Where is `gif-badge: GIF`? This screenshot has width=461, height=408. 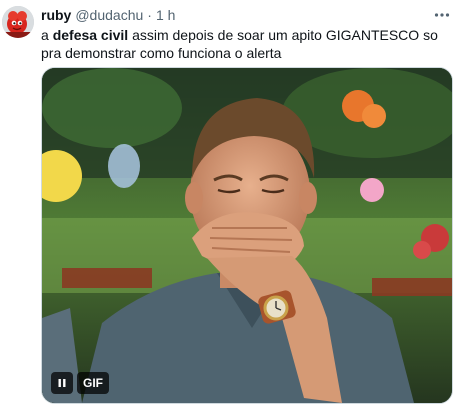
gif-badge: GIF is located at coordinates (93, 383).